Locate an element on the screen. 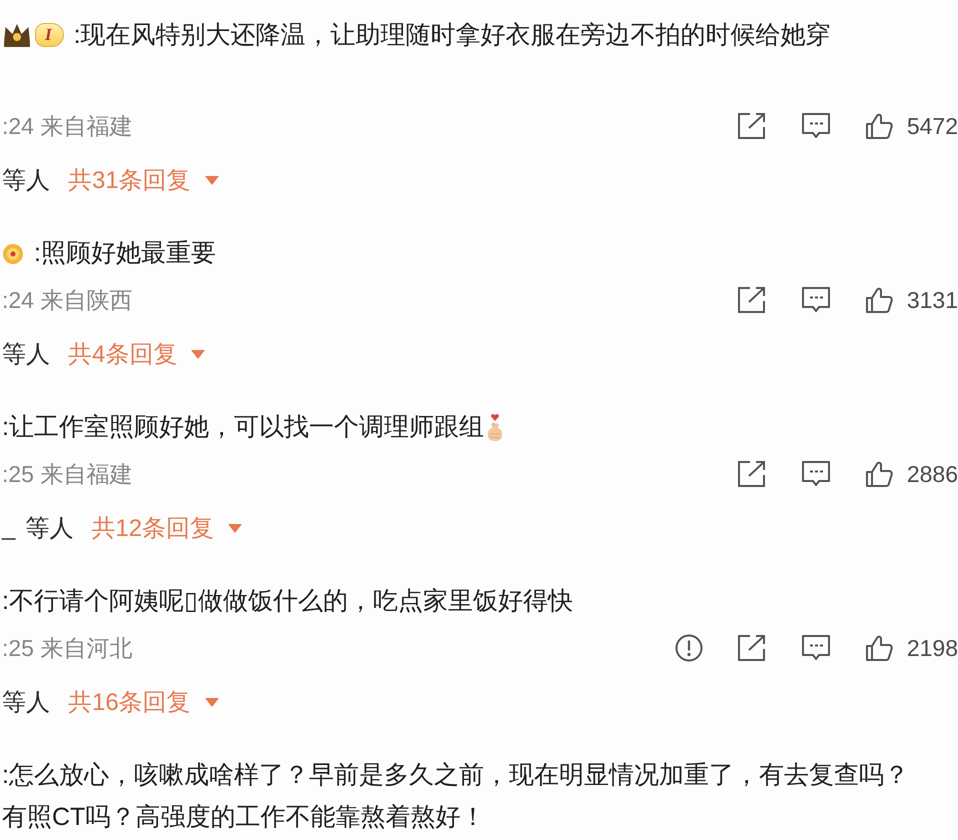 This screenshot has height=840, width=958. comment-text: :不行请个阿姨呢▯做做饭什么的，吃点家里饭好得快 is located at coordinates (287, 601).